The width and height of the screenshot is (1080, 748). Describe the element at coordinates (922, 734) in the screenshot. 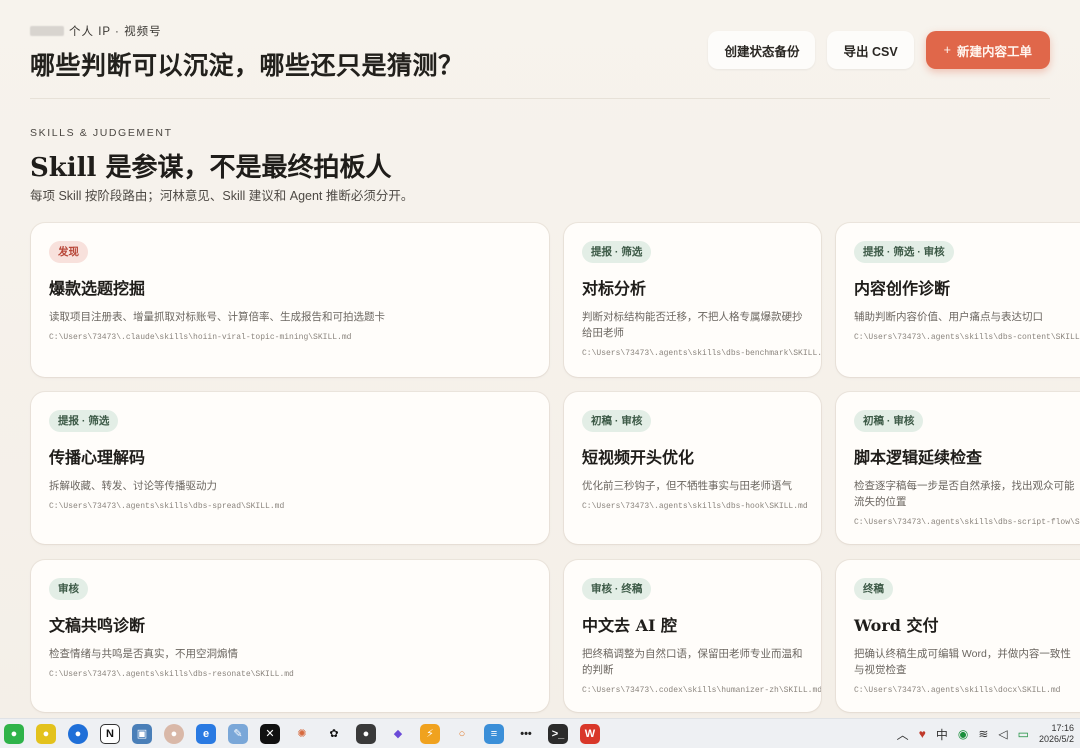

I see `tray-app-icon: ♥` at that location.